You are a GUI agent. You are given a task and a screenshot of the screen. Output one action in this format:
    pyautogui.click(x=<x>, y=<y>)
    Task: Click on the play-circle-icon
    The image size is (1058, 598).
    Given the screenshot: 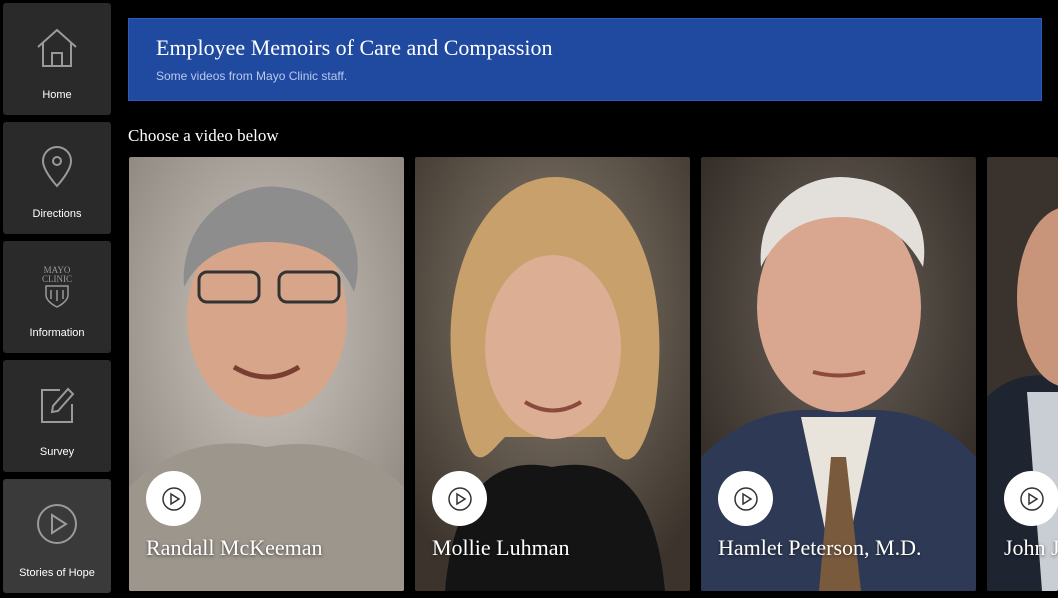 What is the action you would take?
    pyautogui.click(x=57, y=524)
    